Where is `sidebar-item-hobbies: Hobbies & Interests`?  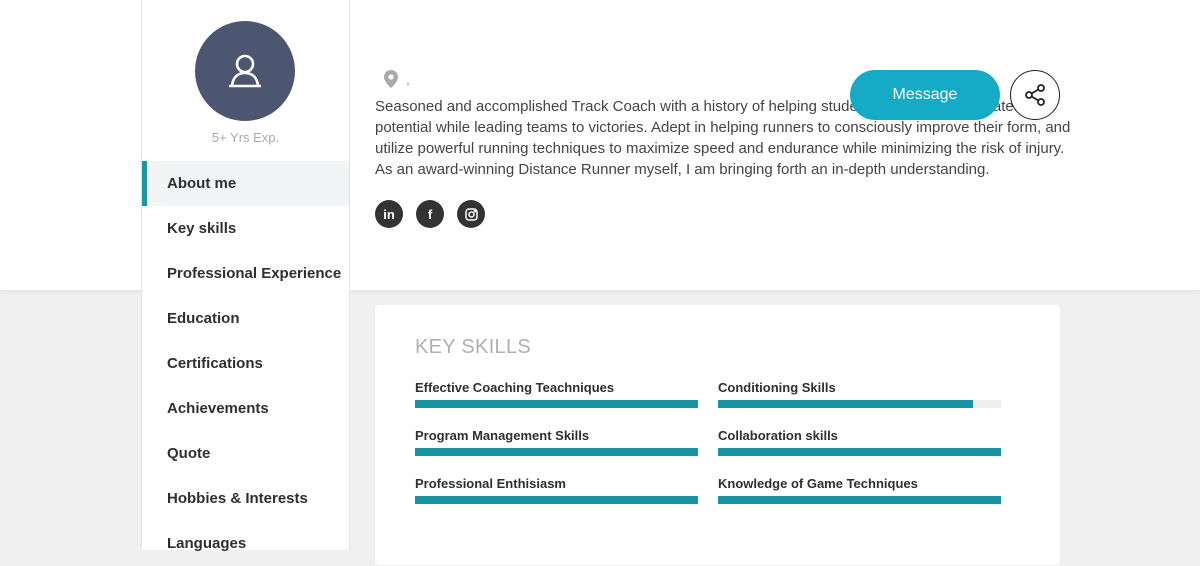 sidebar-item-hobbies: Hobbies & Interests is located at coordinates (245, 498).